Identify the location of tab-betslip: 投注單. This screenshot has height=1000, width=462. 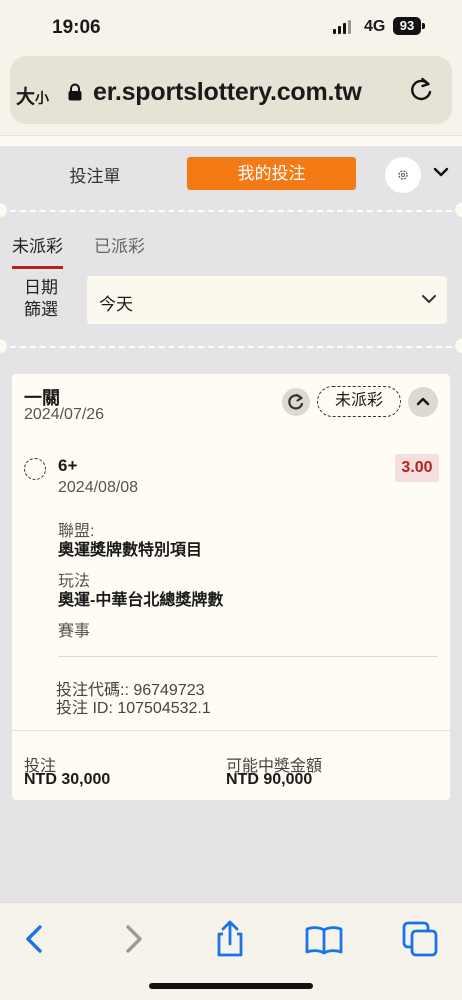
(95, 174).